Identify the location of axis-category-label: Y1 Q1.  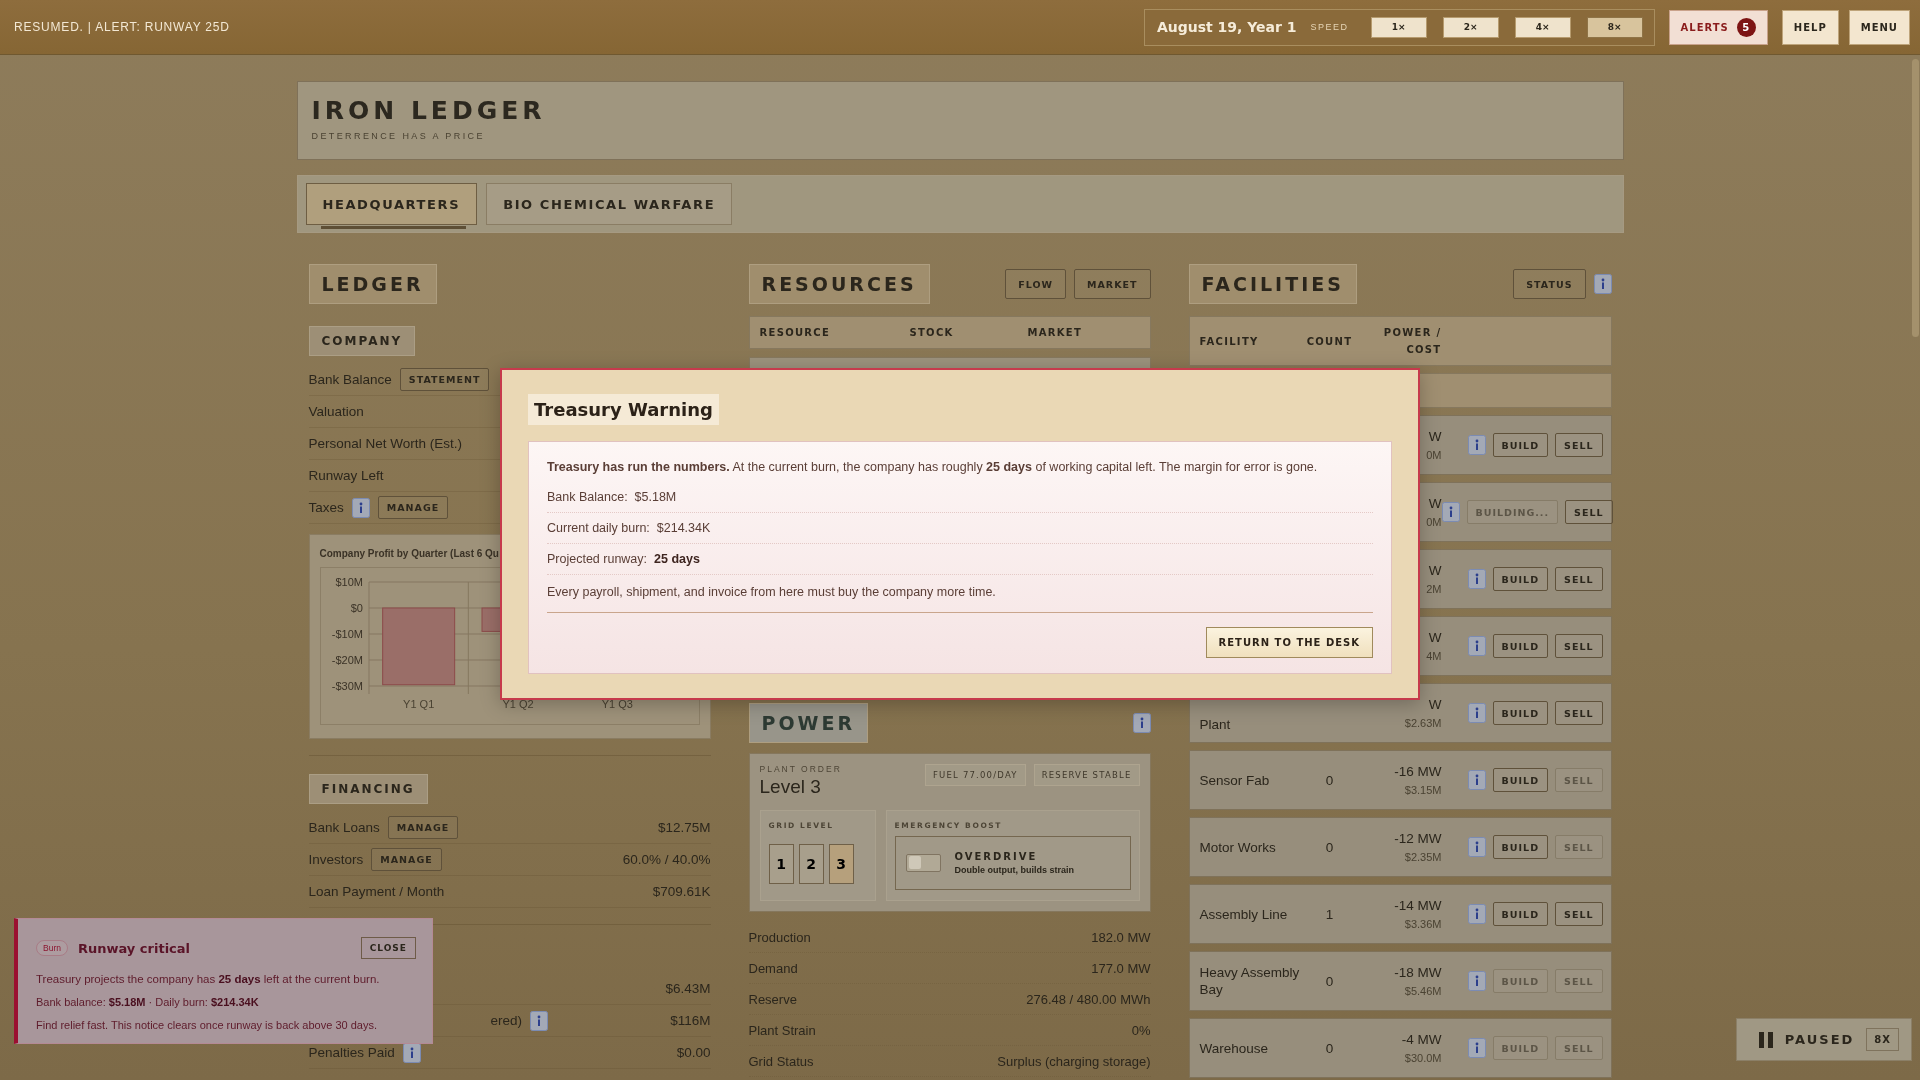
(418, 704).